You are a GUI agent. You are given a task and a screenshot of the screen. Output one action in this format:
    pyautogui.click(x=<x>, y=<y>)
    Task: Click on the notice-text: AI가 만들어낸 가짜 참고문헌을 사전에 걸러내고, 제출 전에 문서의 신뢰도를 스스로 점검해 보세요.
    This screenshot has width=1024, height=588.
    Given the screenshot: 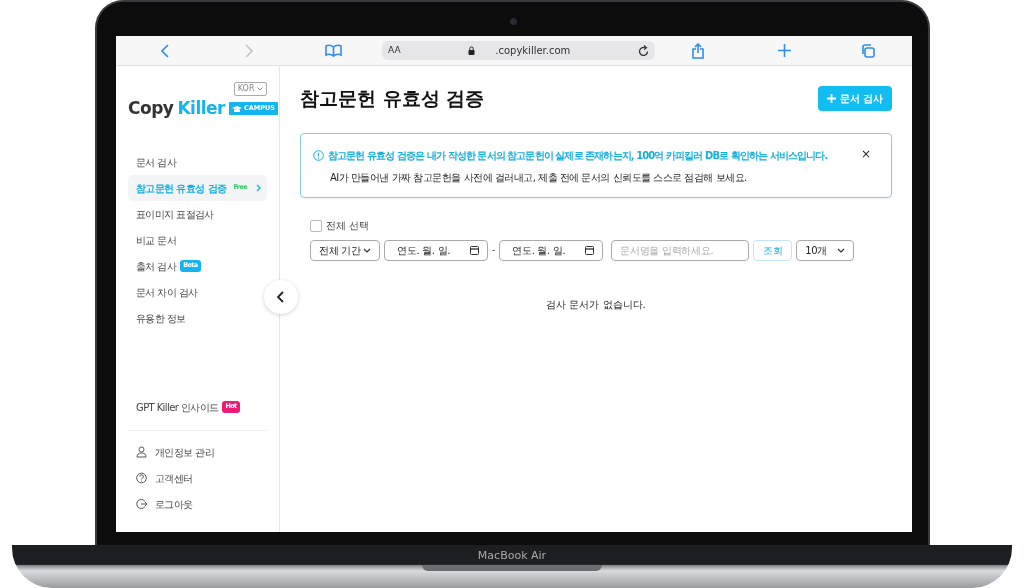 What is the action you would take?
    pyautogui.click(x=539, y=178)
    